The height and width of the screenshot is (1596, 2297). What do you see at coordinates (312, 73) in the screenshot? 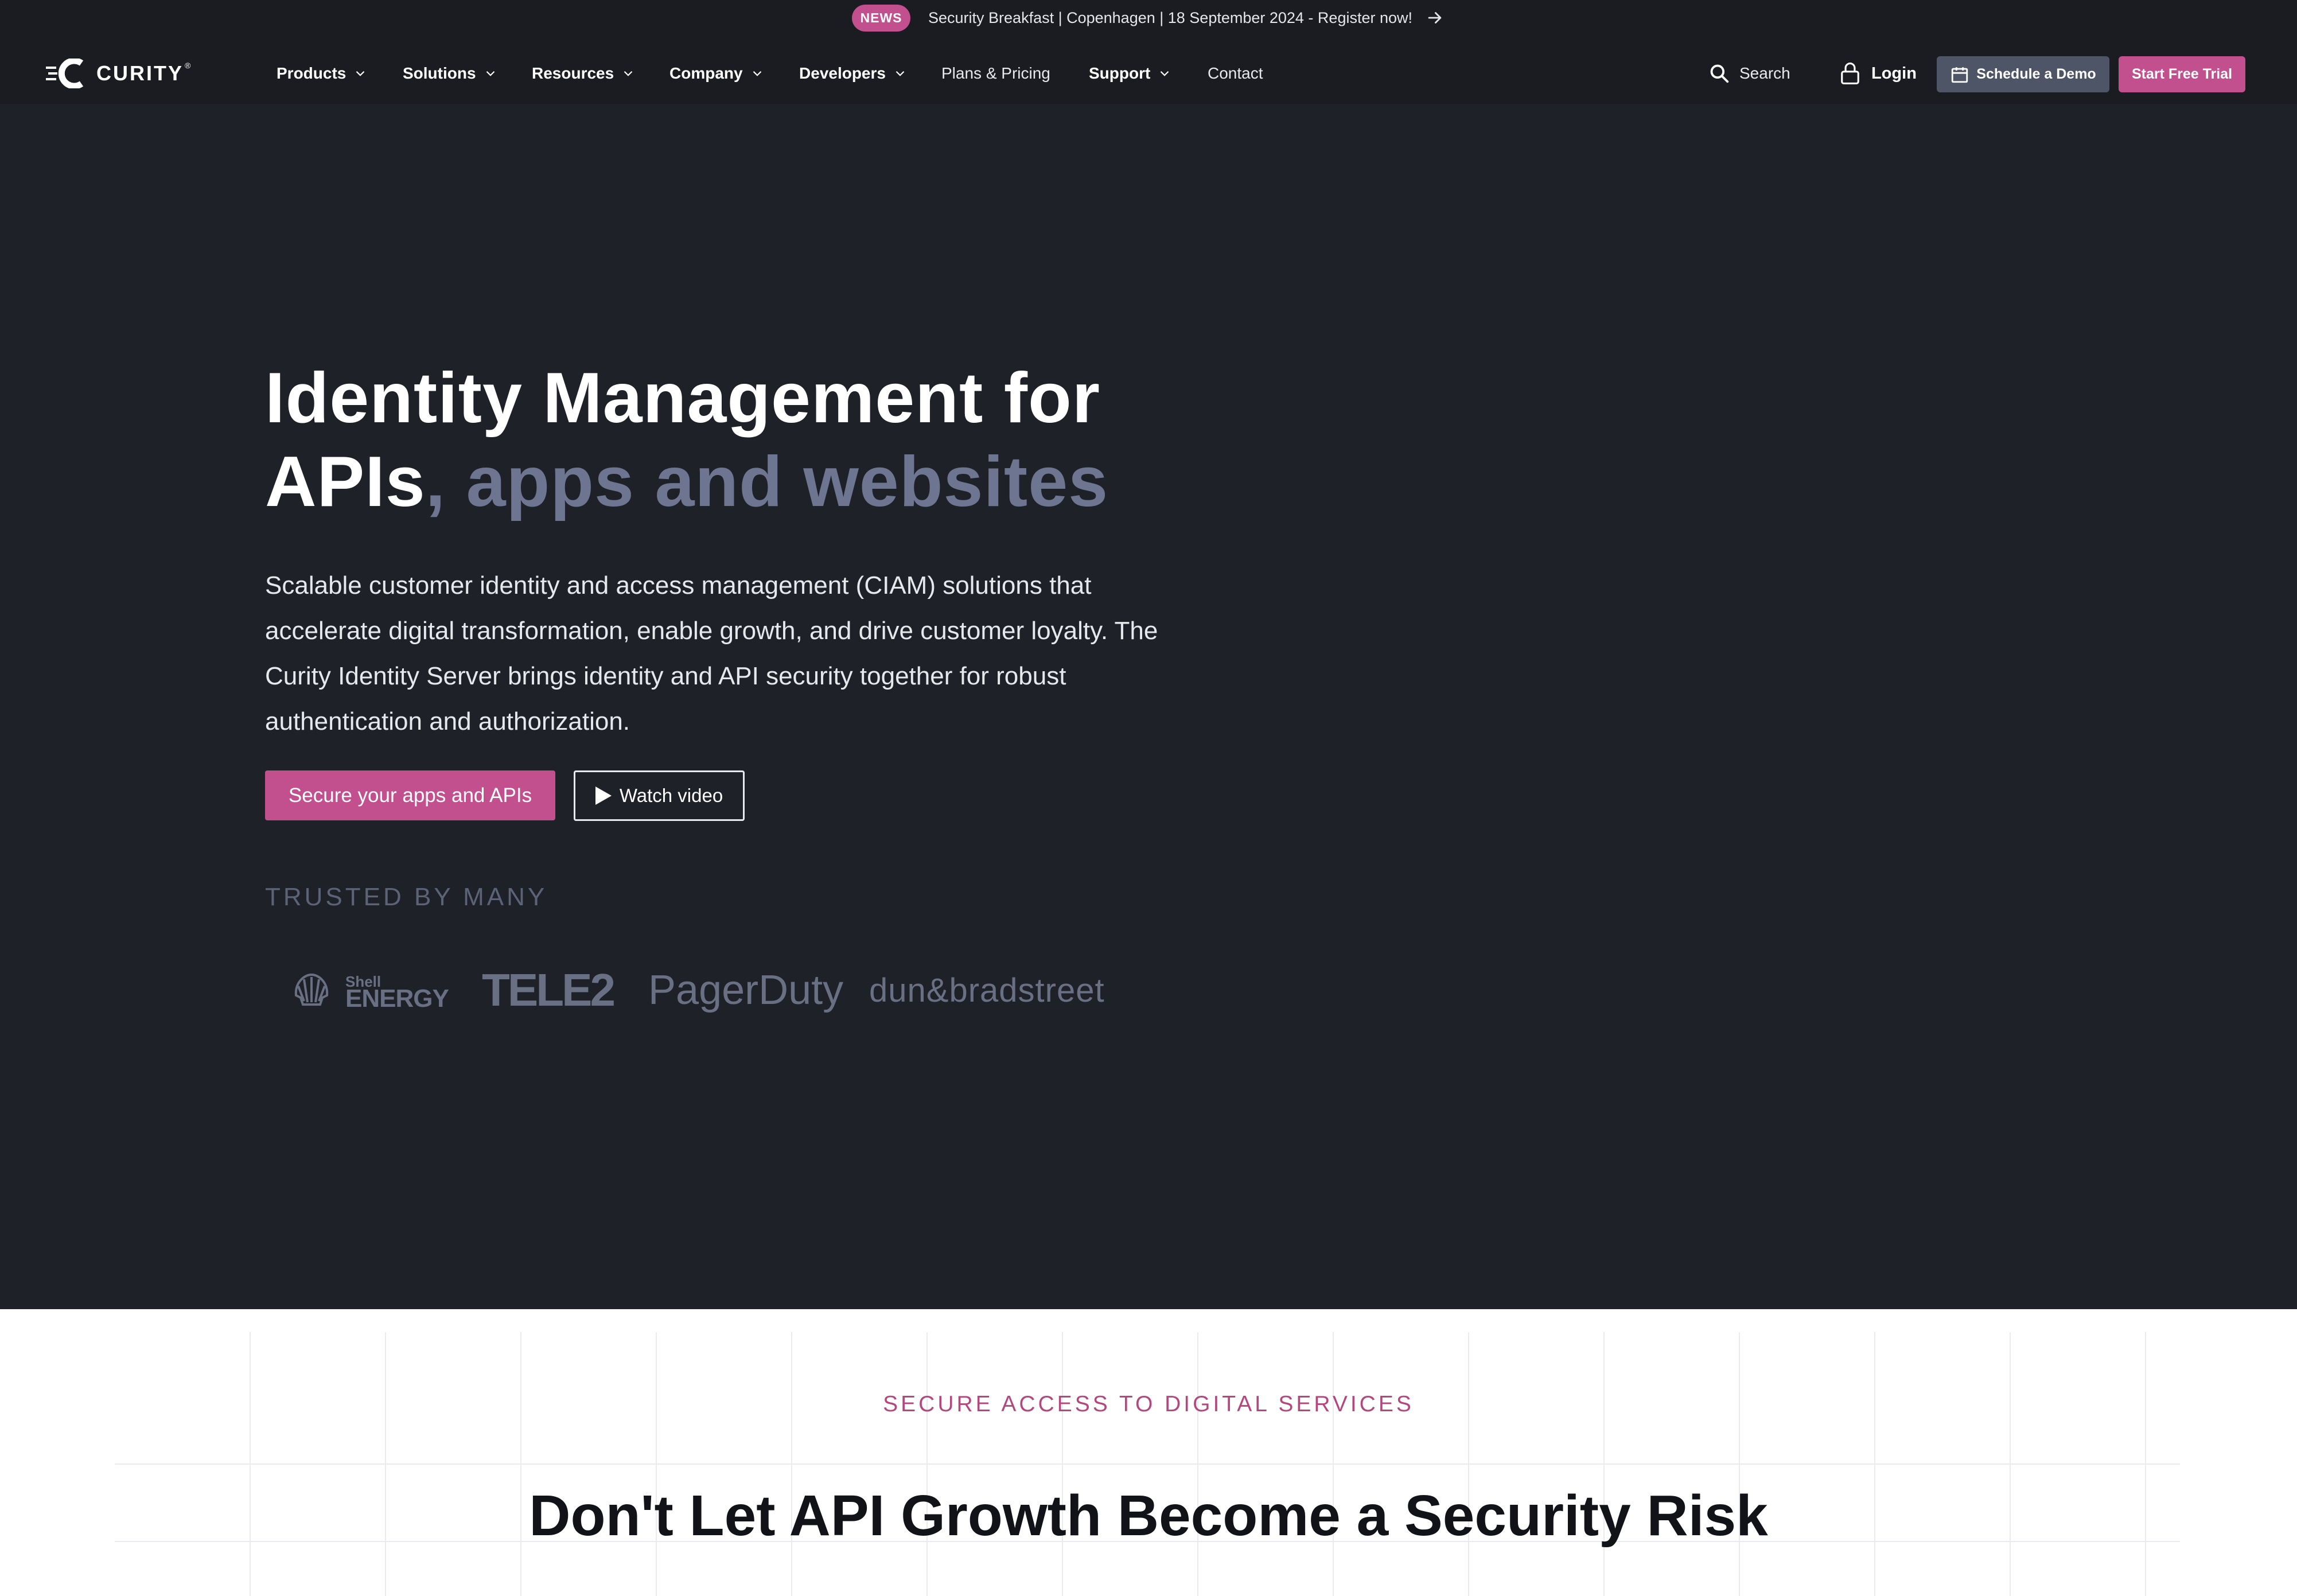
I see `nav-label: Products` at bounding box center [312, 73].